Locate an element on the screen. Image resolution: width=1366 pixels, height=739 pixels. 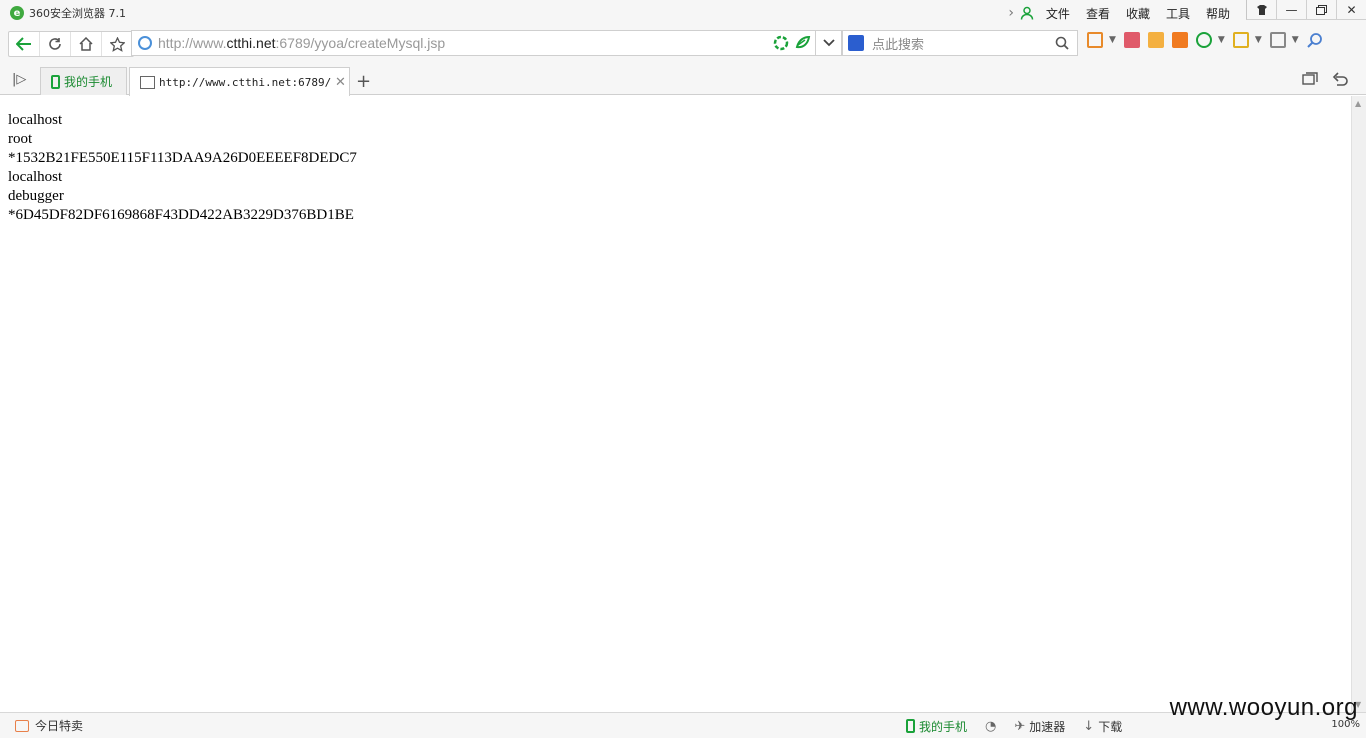
close-tab-icon: ✕ is located at coordinates (340, 82).